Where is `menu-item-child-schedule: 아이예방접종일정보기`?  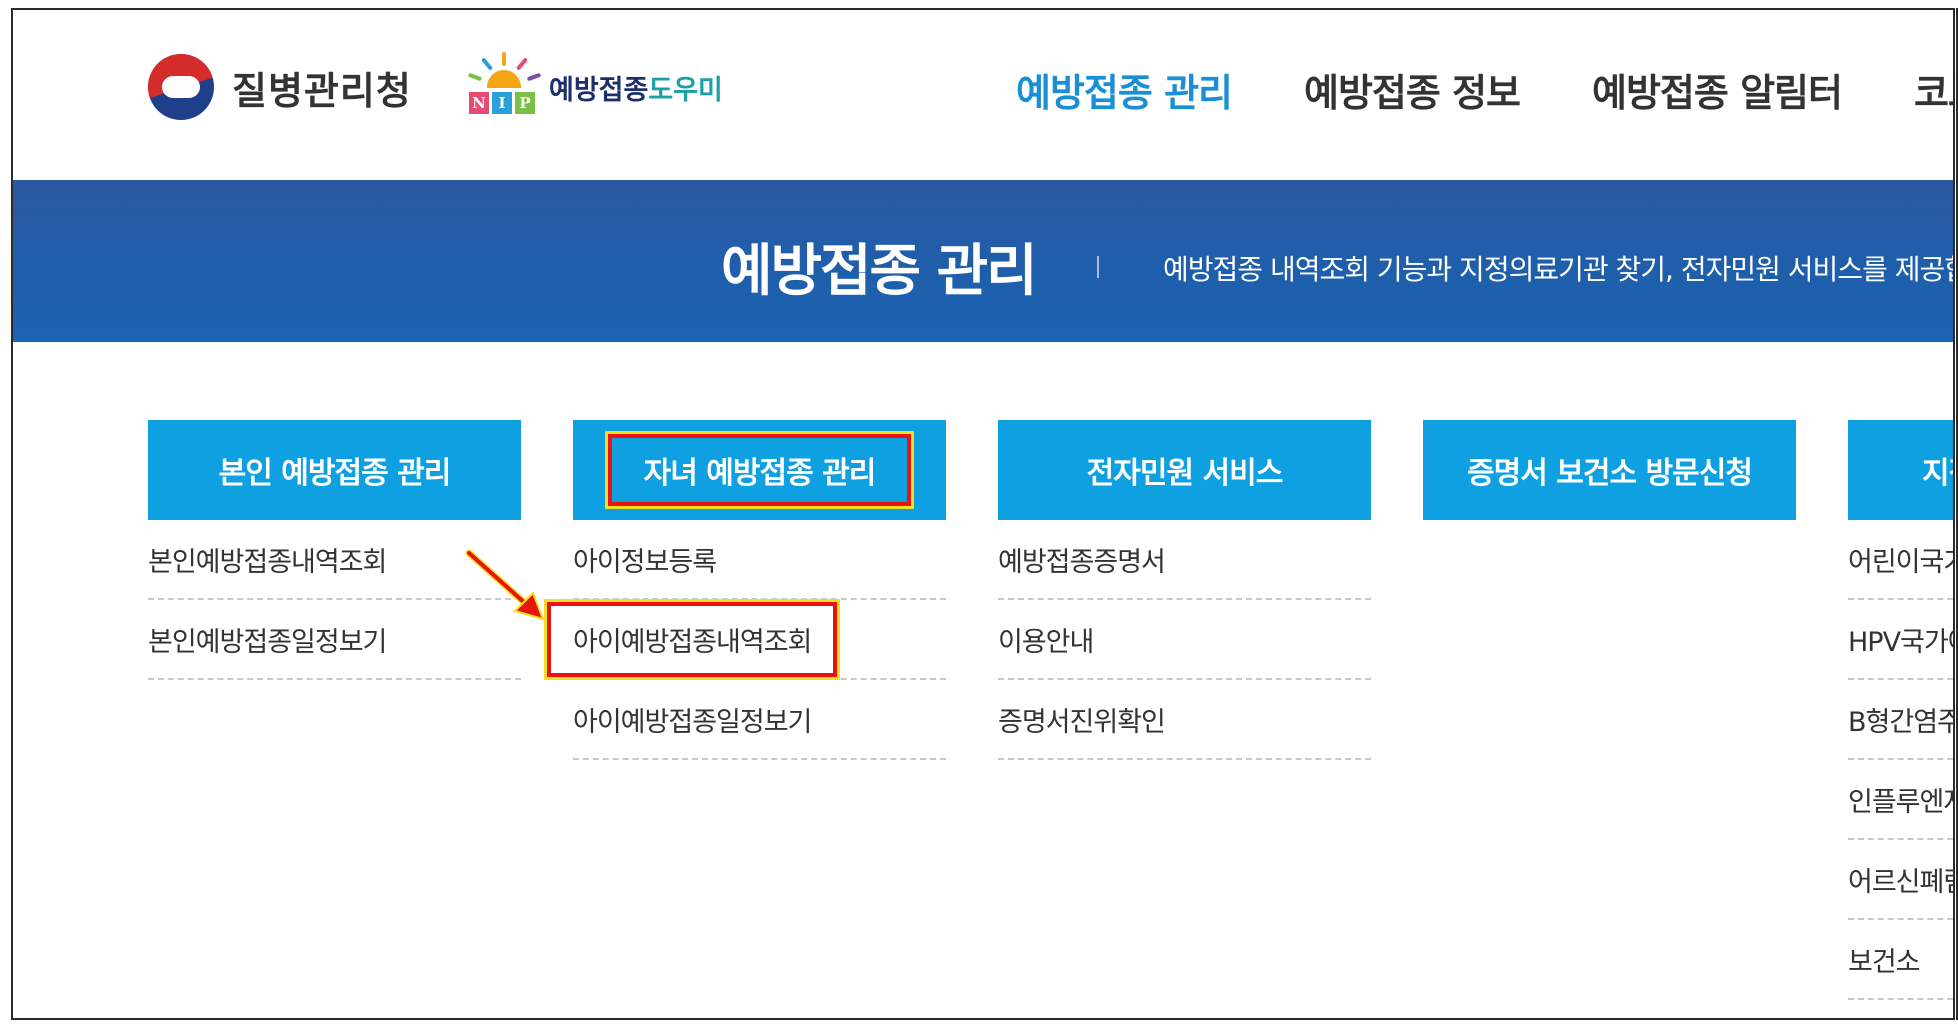
menu-item-child-schedule: 아이예방접종일정보기 is located at coordinates (759, 720).